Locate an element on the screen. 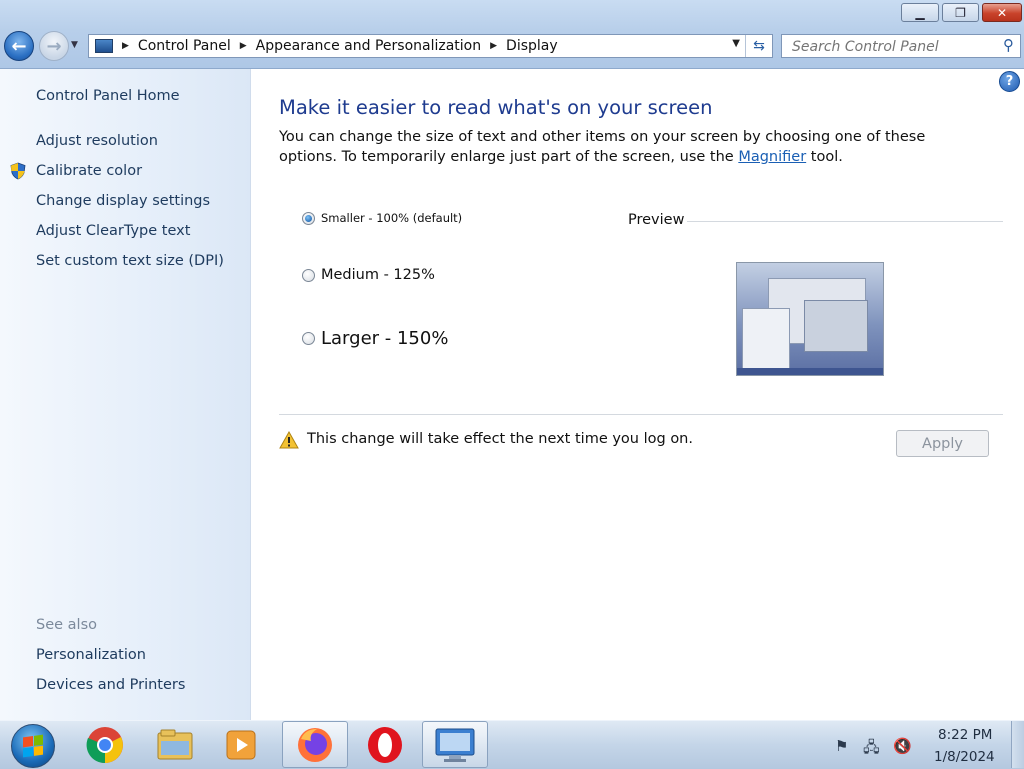 This screenshot has height=769, width=1024. preview-label: Preview is located at coordinates (656, 220).